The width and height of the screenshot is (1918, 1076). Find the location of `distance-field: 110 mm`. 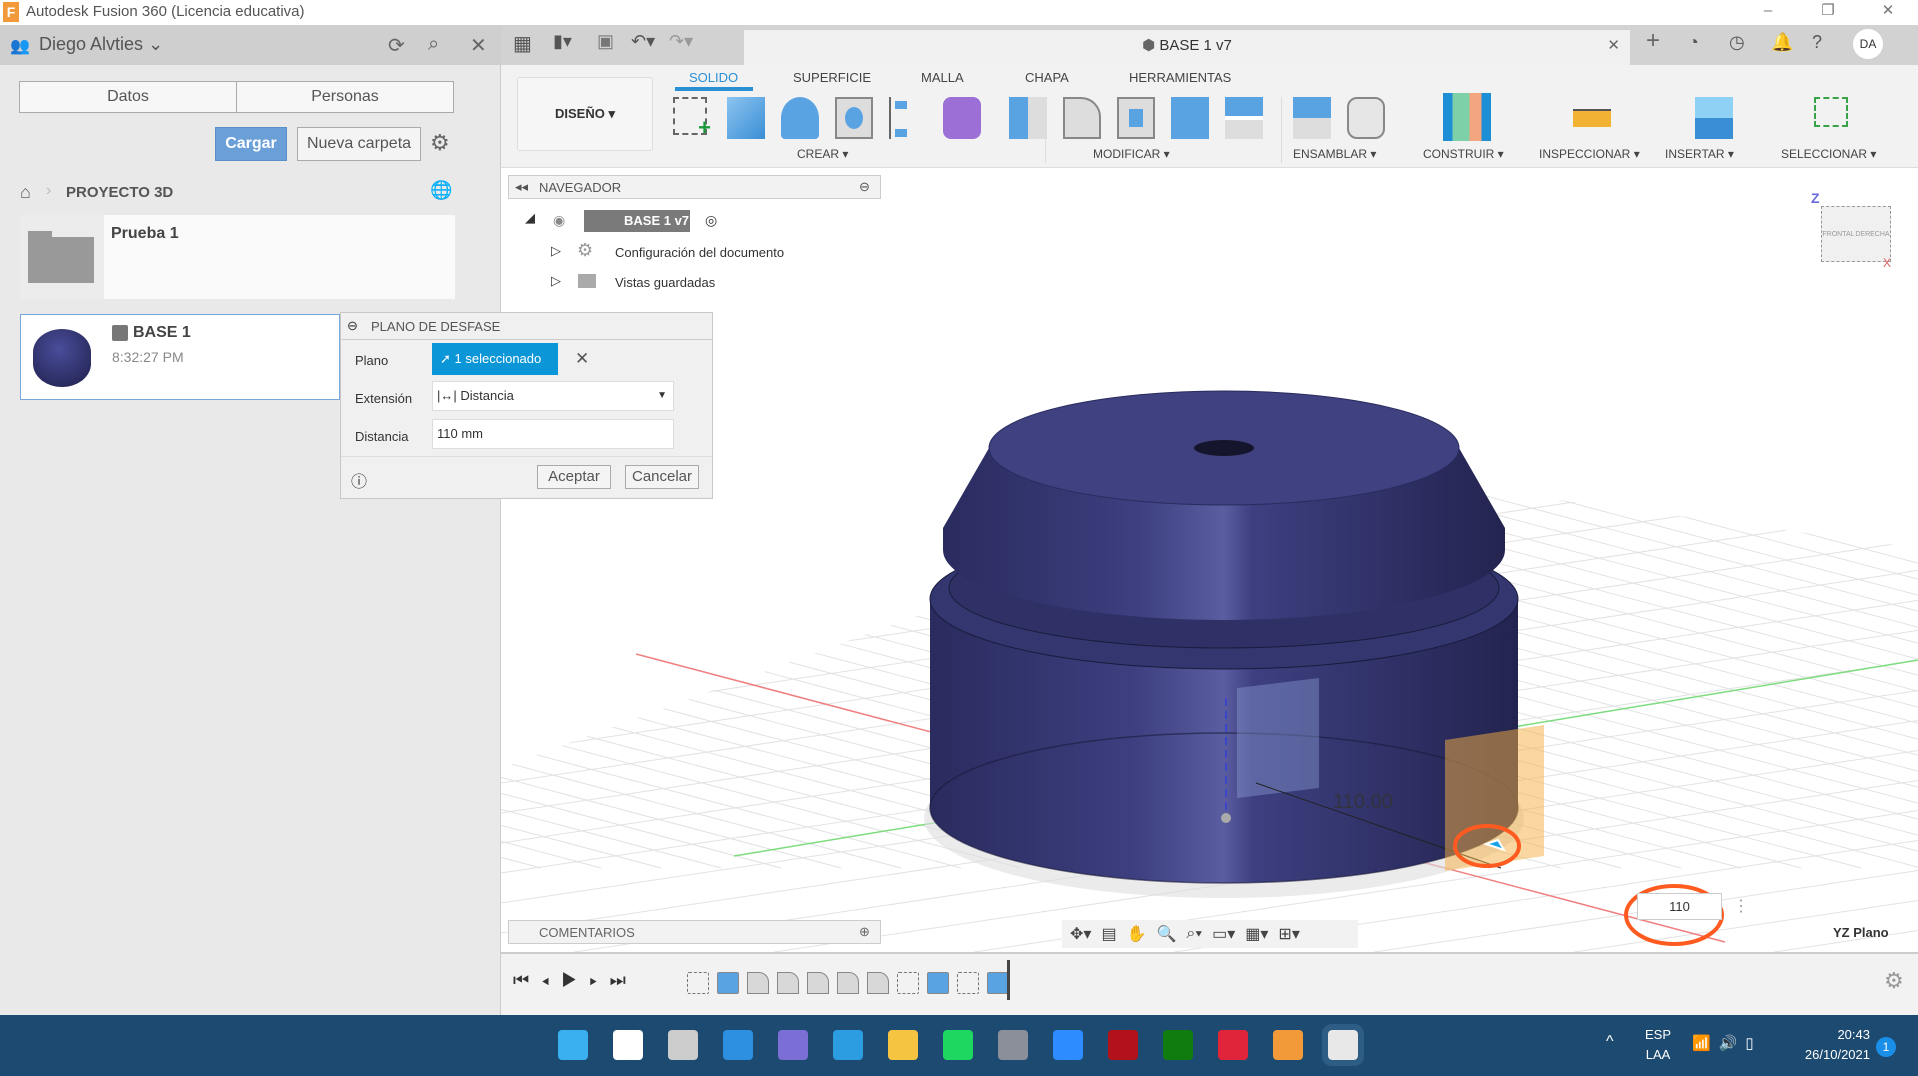

distance-field: 110 mm is located at coordinates (553, 434).